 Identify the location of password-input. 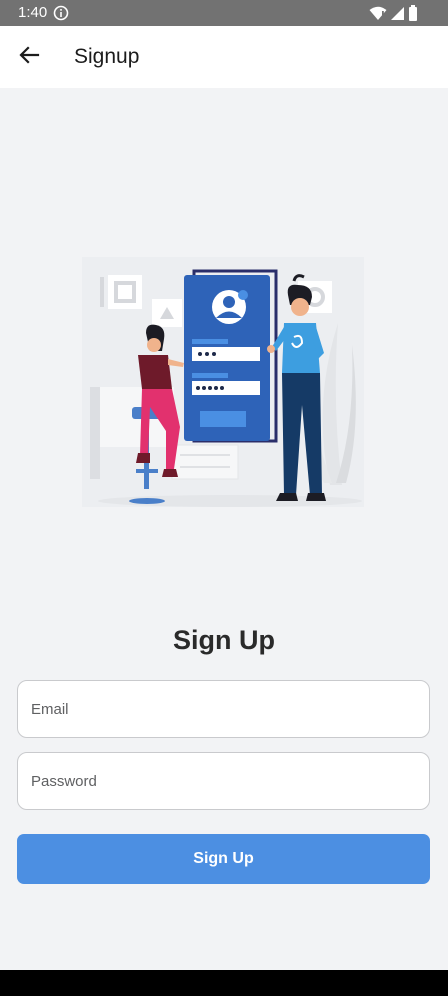
(223, 781).